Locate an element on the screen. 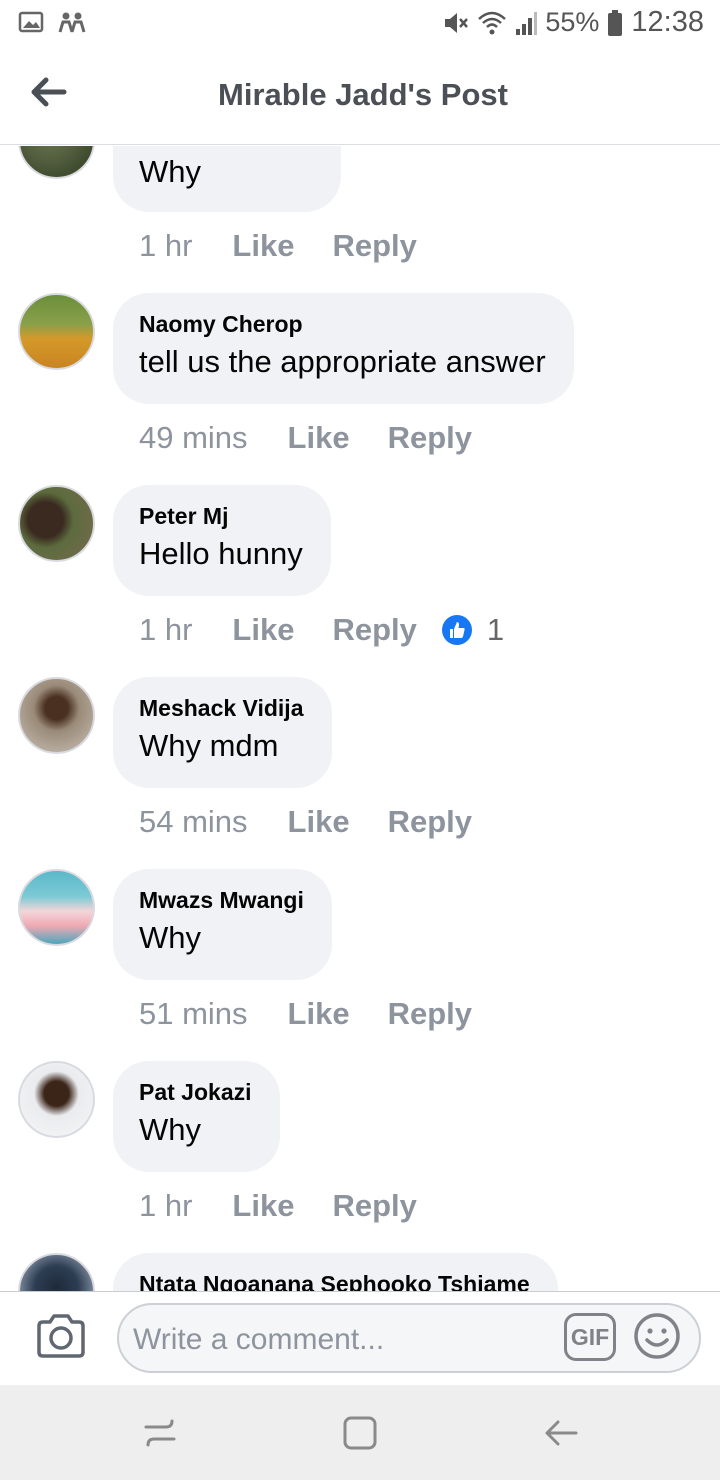 This screenshot has height=1480, width=720. comment-actions: 1 hr Like Reply 1 is located at coordinates (321, 630).